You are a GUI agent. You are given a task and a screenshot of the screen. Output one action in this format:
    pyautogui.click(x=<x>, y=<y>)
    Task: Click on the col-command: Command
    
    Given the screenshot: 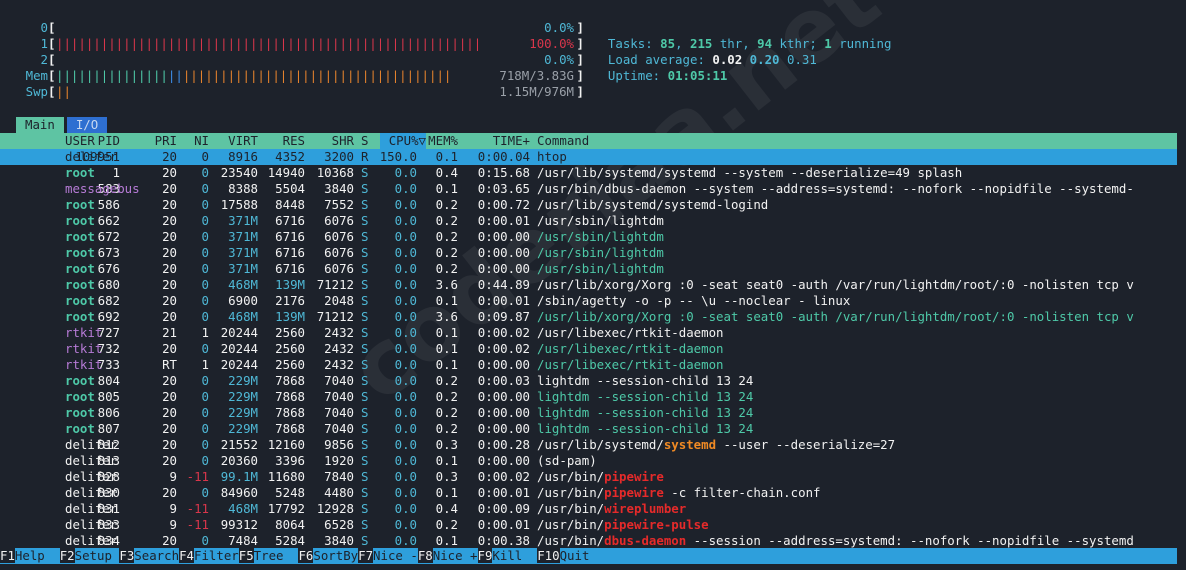 What is the action you would take?
    pyautogui.click(x=563, y=141)
    